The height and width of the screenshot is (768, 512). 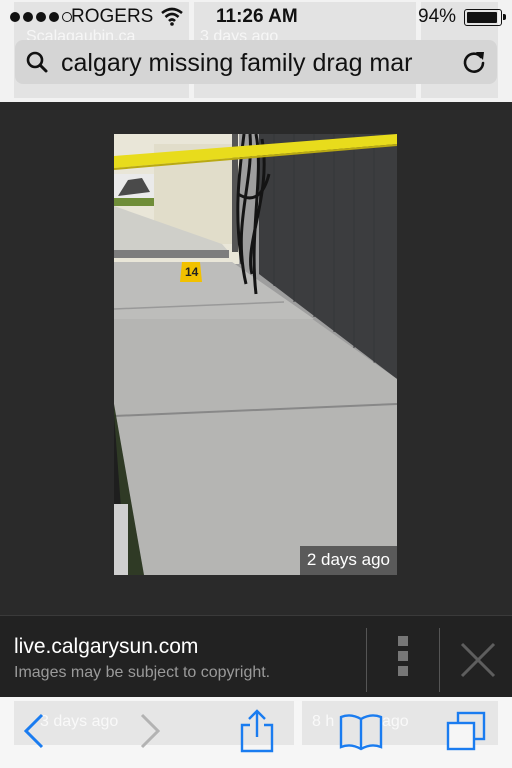 What do you see at coordinates (41, 17) in the screenshot?
I see `signal-strength-icon` at bounding box center [41, 17].